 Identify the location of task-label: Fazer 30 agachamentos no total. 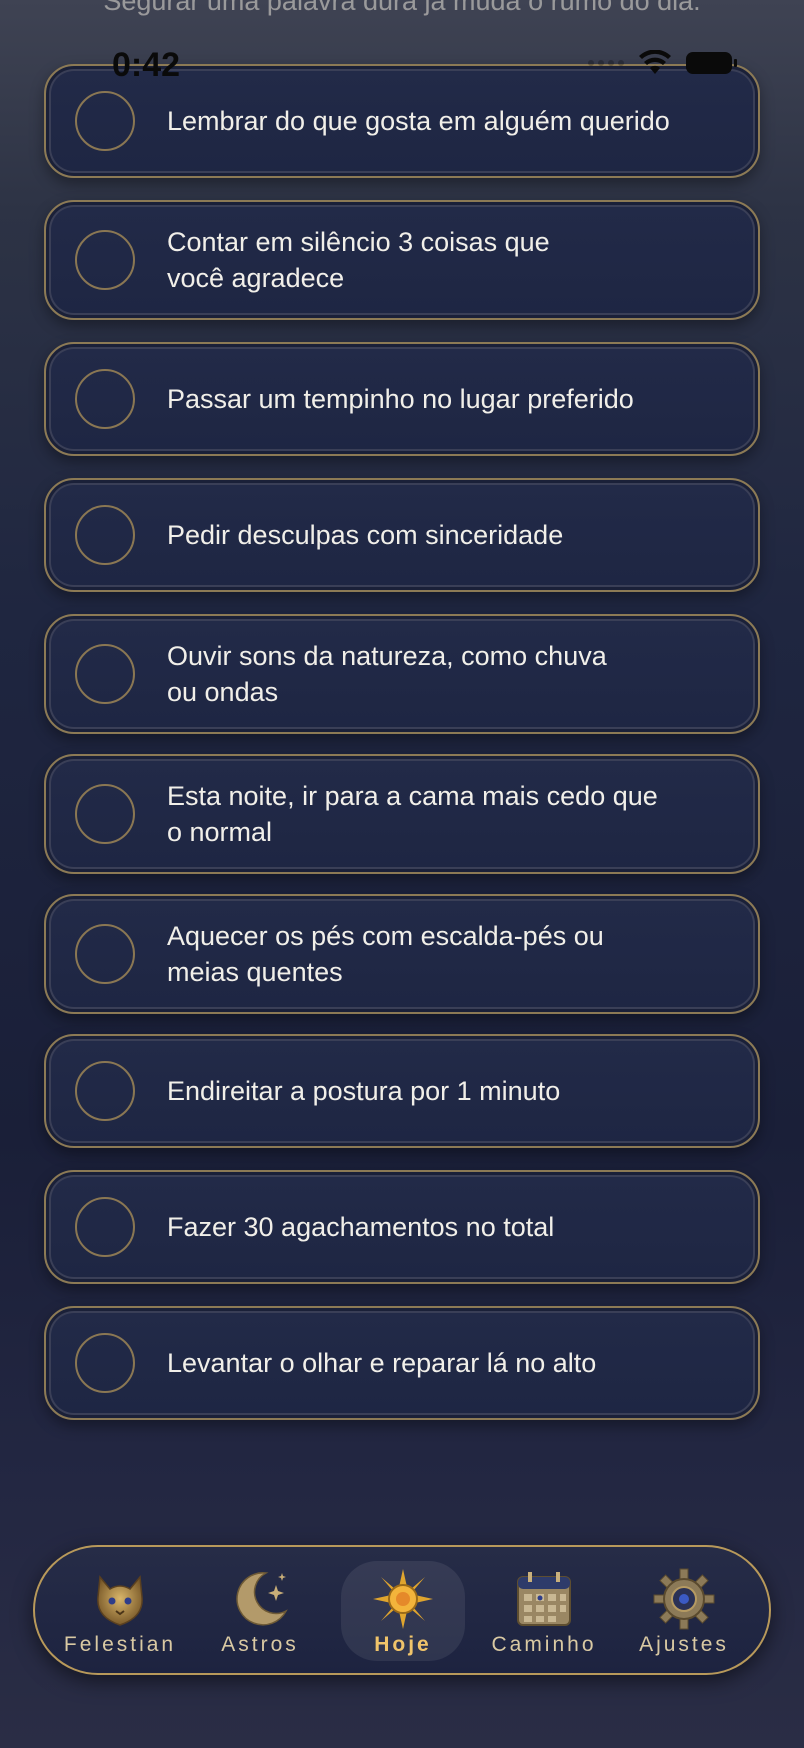
(361, 1227).